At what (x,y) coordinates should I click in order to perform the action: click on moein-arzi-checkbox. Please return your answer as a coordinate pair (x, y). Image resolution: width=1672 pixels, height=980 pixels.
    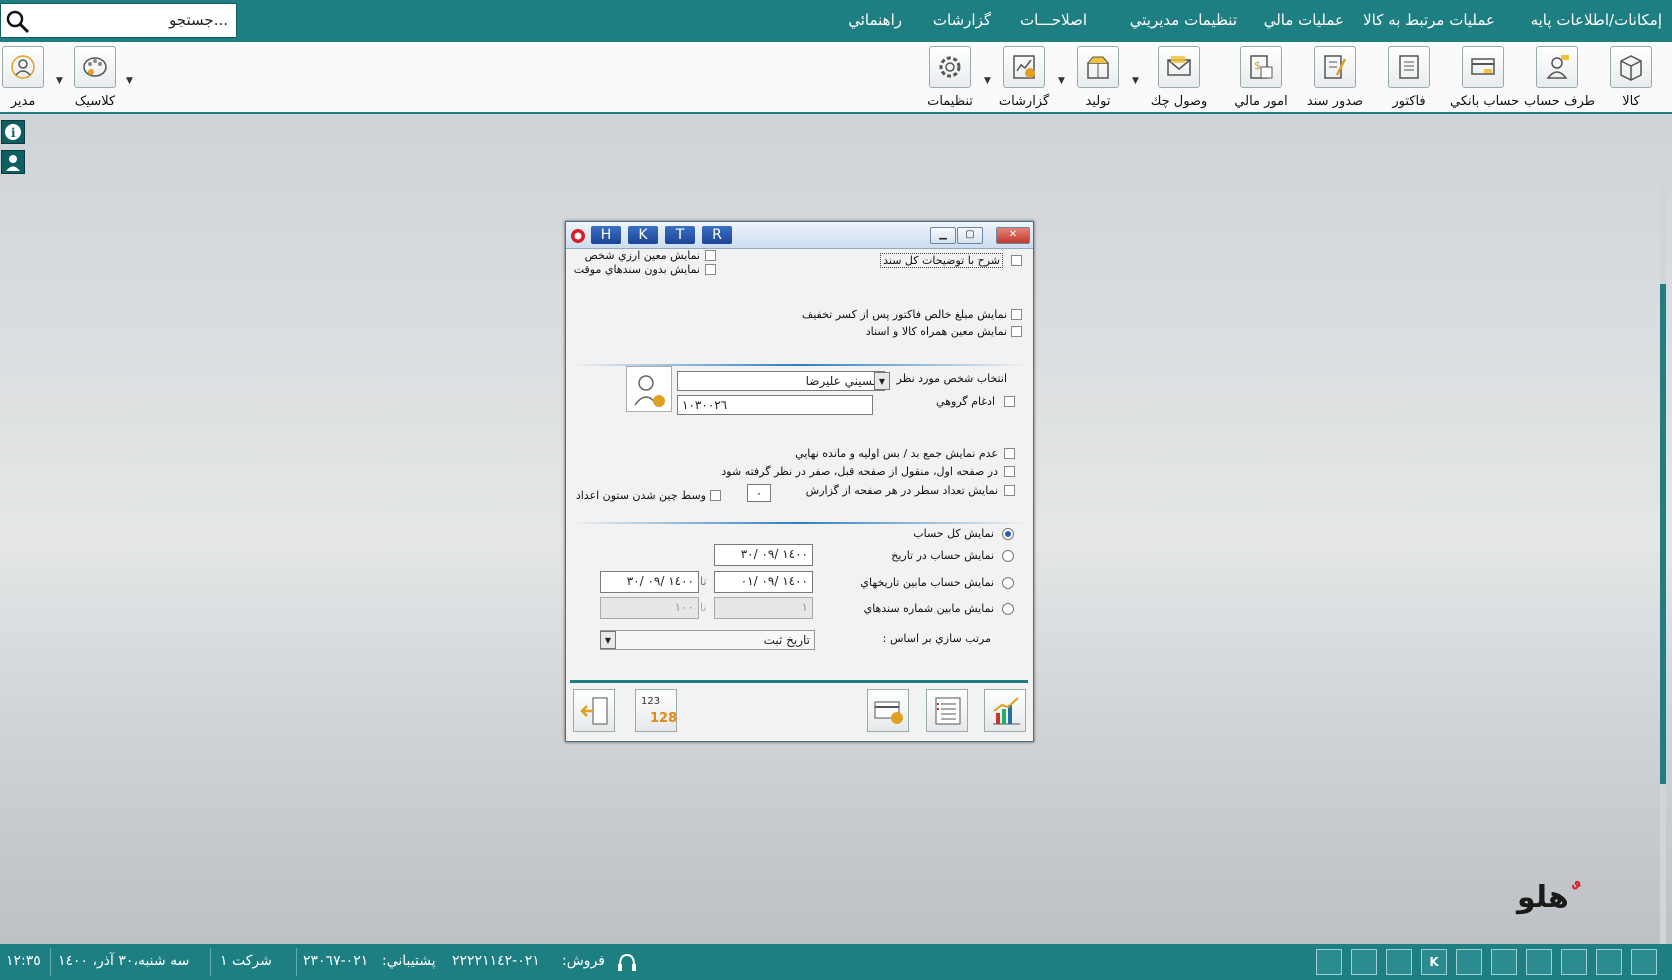
    Looking at the image, I should click on (710, 255).